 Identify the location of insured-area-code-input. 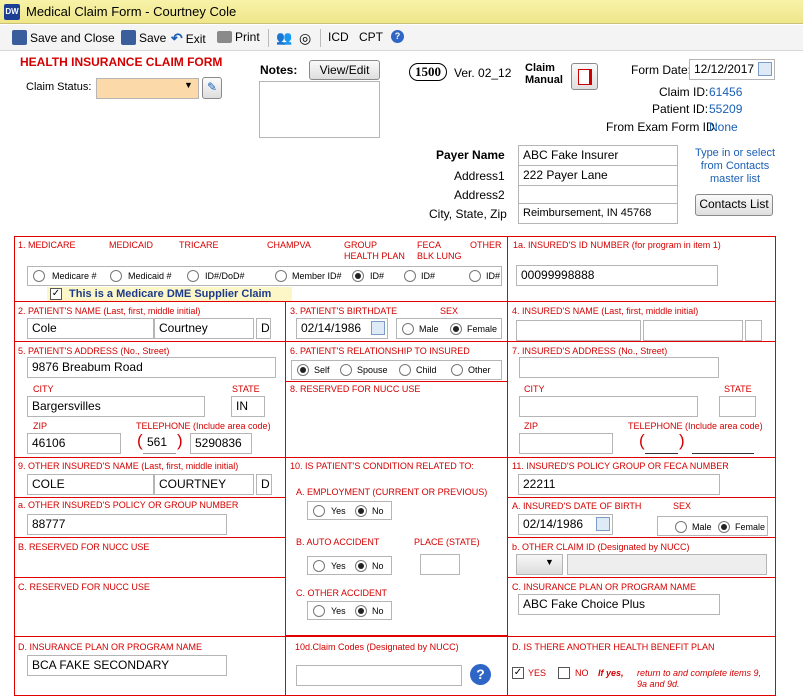
(661, 443).